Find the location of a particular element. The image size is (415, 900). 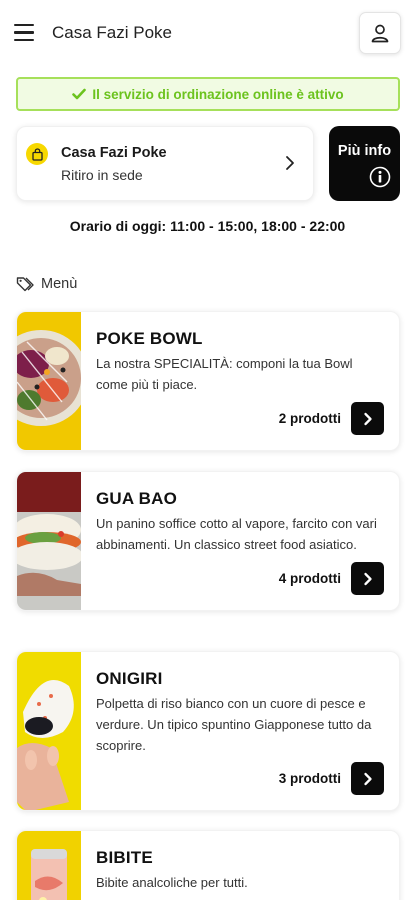

shopping-bag-icon is located at coordinates (37, 154).